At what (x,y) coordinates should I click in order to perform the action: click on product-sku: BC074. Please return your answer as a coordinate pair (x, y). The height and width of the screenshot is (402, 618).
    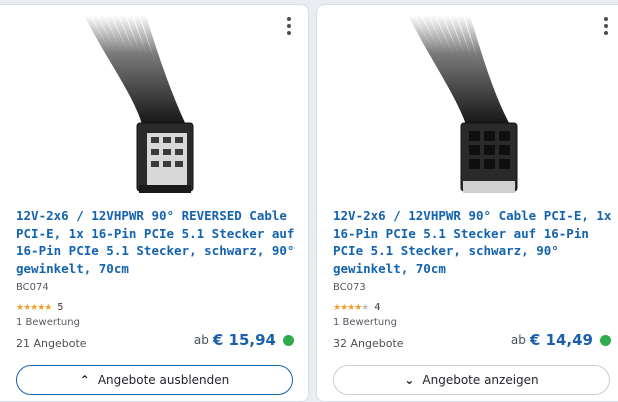
    Looking at the image, I should click on (32, 287).